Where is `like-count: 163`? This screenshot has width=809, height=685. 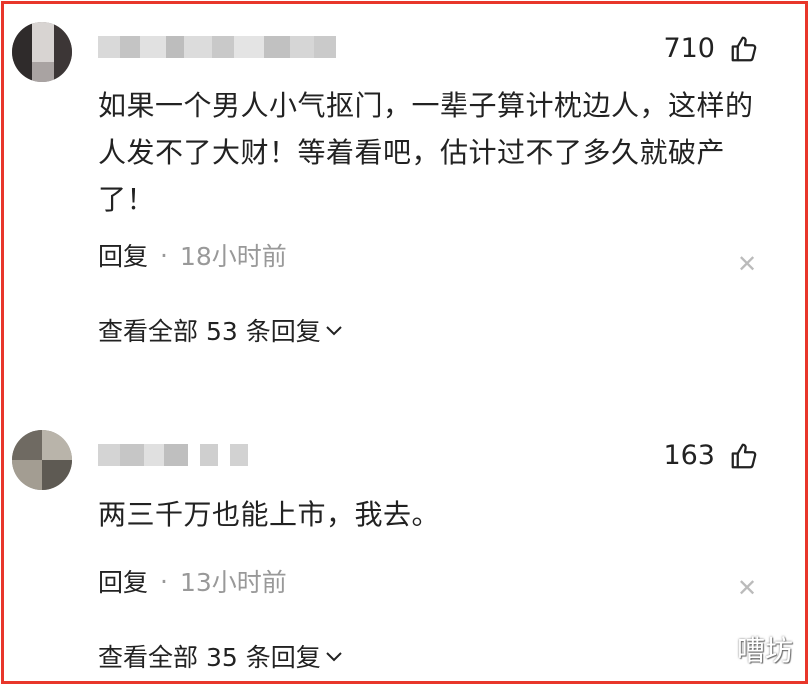 like-count: 163 is located at coordinates (711, 455).